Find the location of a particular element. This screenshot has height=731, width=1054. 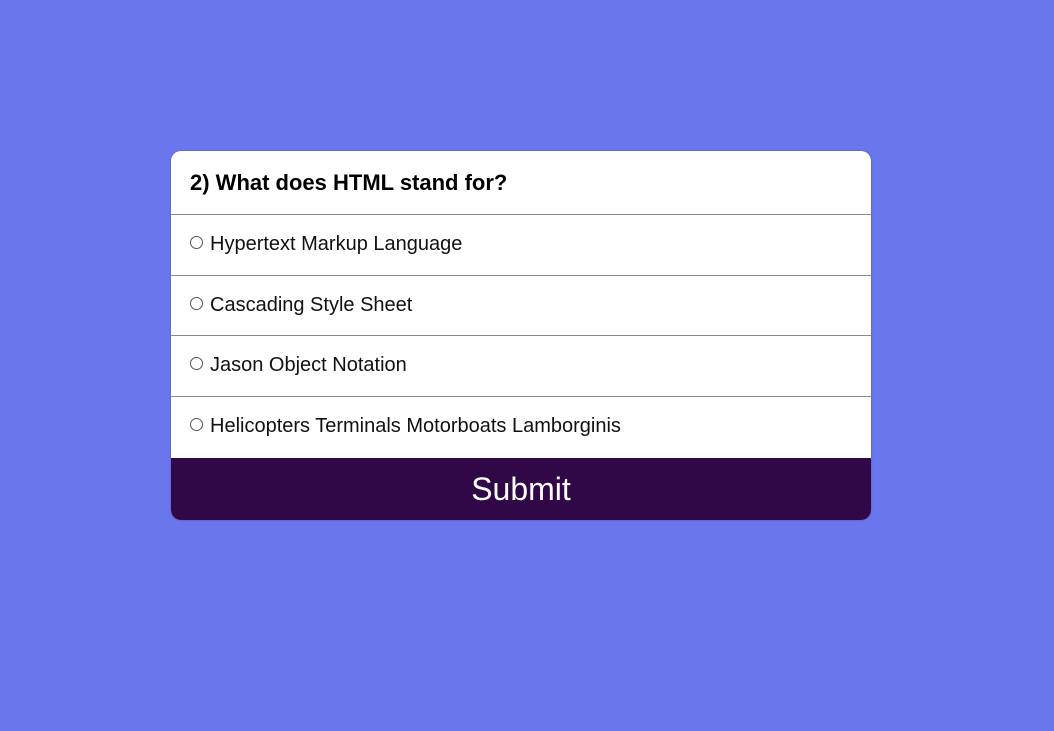

answer-label: Hypertext Markup Language is located at coordinates (336, 244).